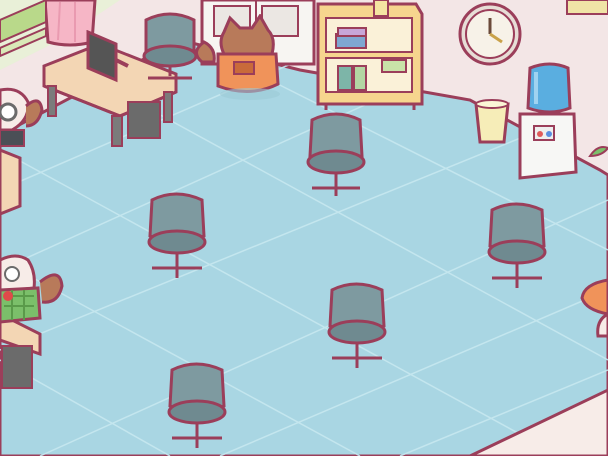 The width and height of the screenshot is (608, 456). I want to click on plant, so click(598, 152).